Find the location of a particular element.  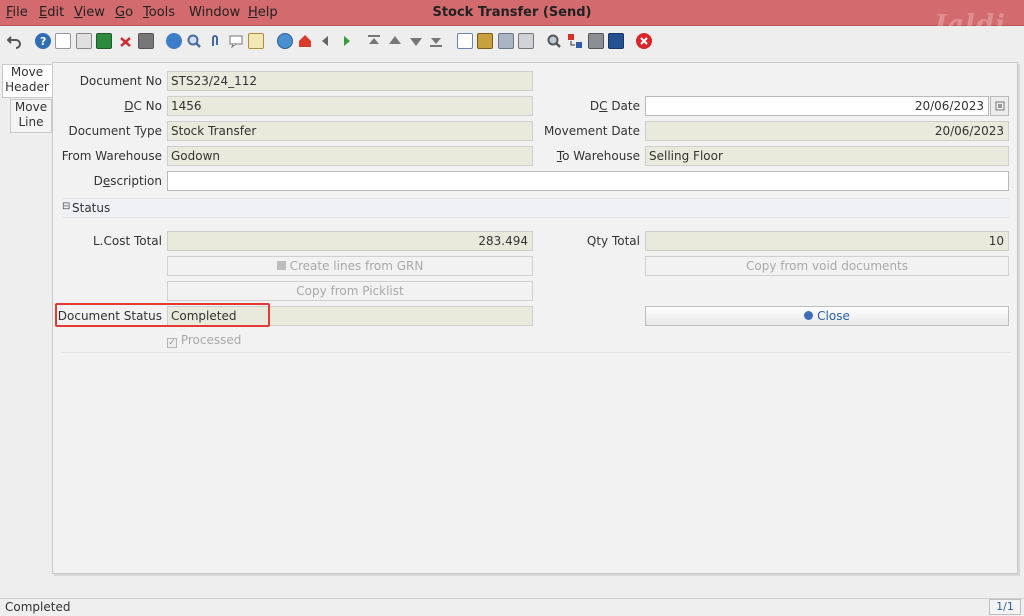

tab-move-line: Move Line is located at coordinates (31, 116).